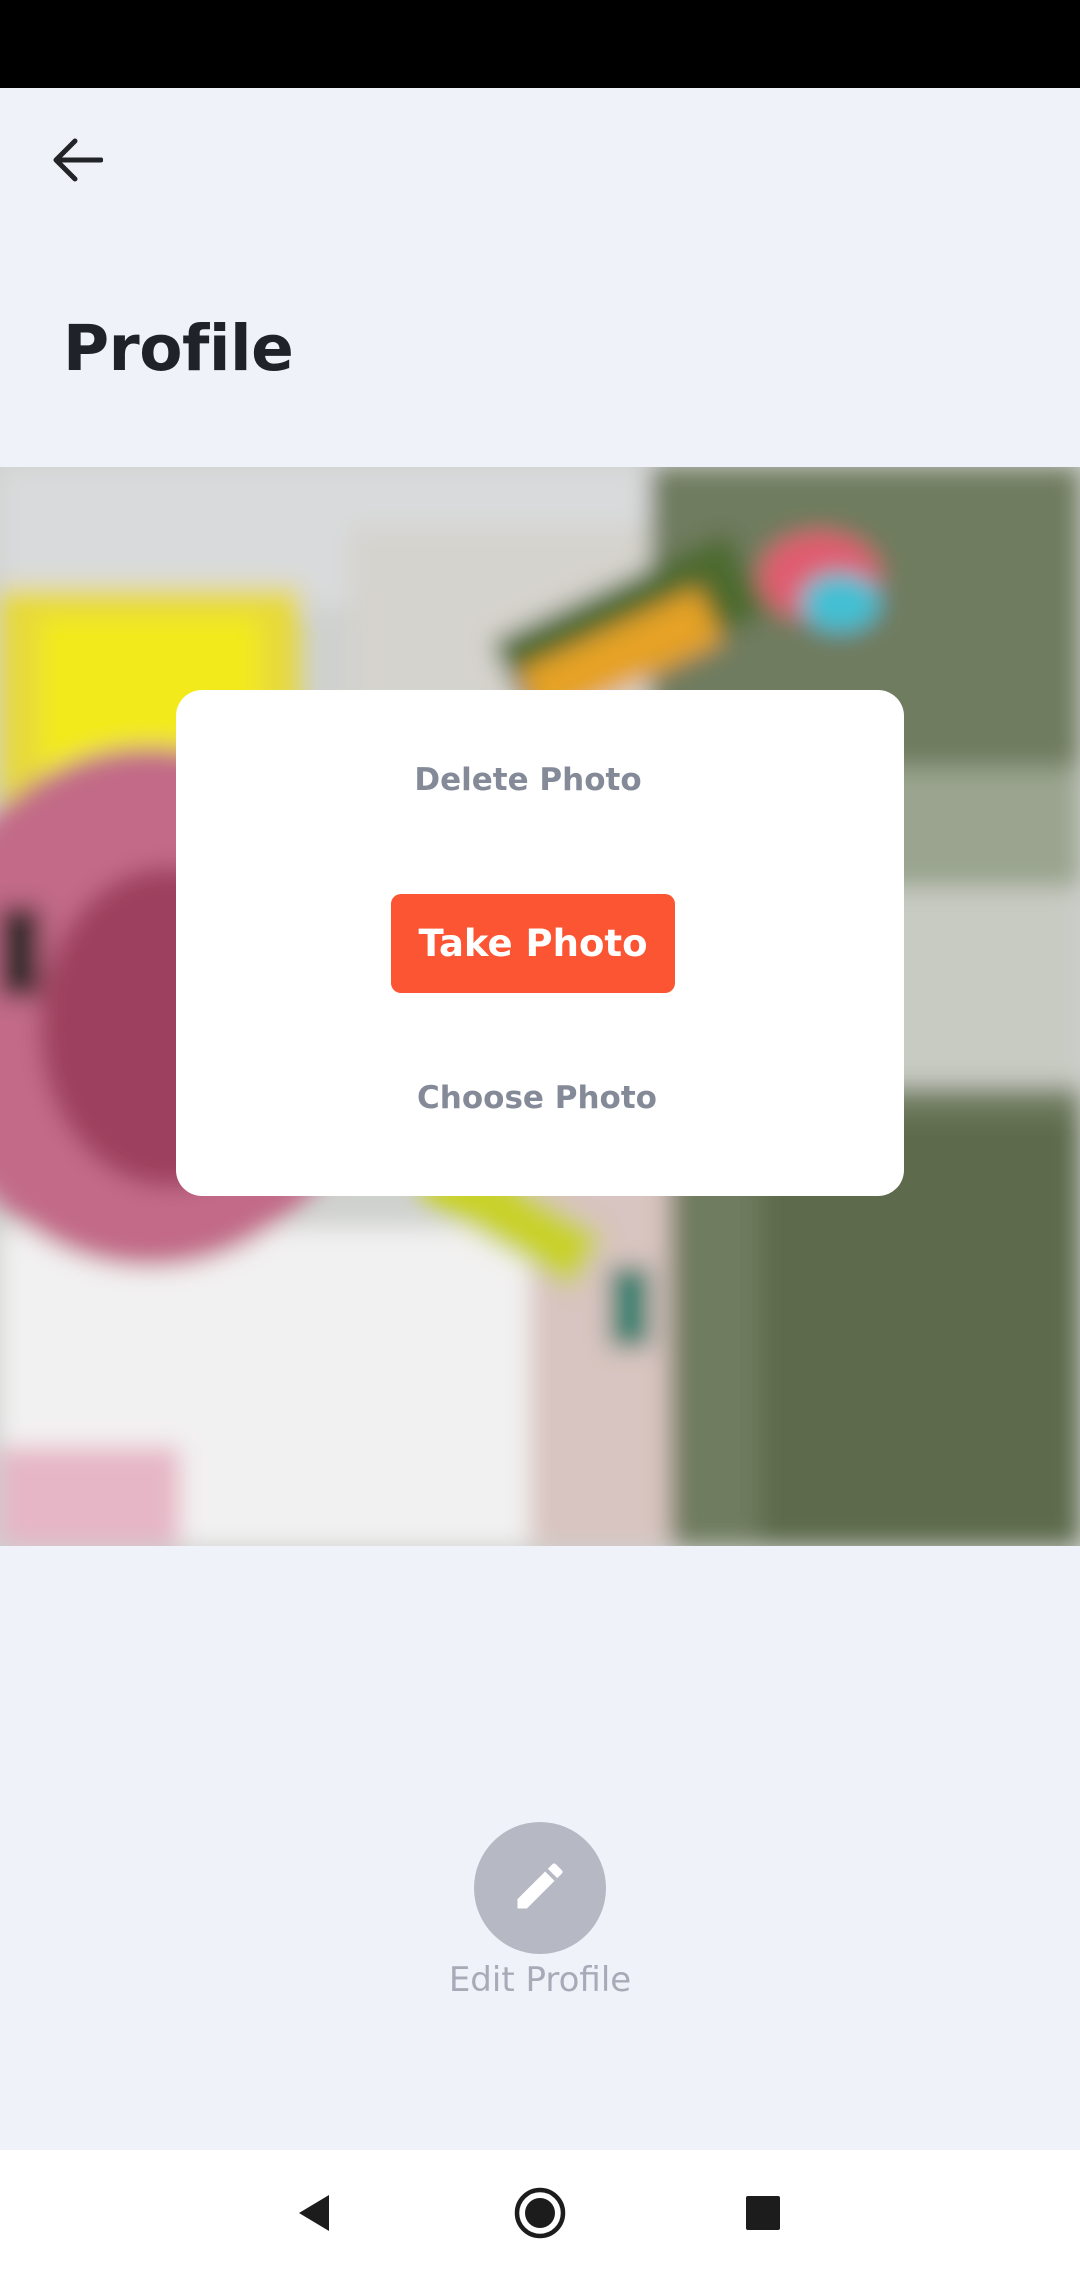 This screenshot has width=1080, height=2280. What do you see at coordinates (533, 943) in the screenshot?
I see `take-photo-button: Take Photo` at bounding box center [533, 943].